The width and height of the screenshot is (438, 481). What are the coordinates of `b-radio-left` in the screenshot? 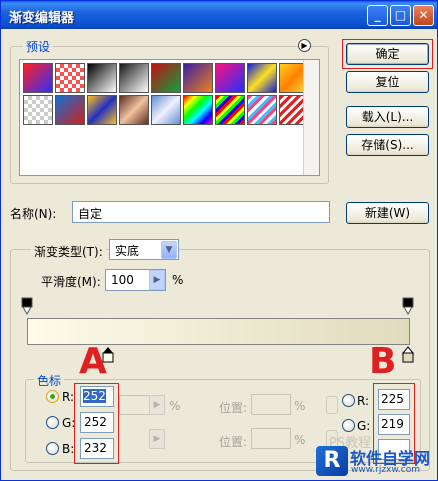 It's located at (52, 448).